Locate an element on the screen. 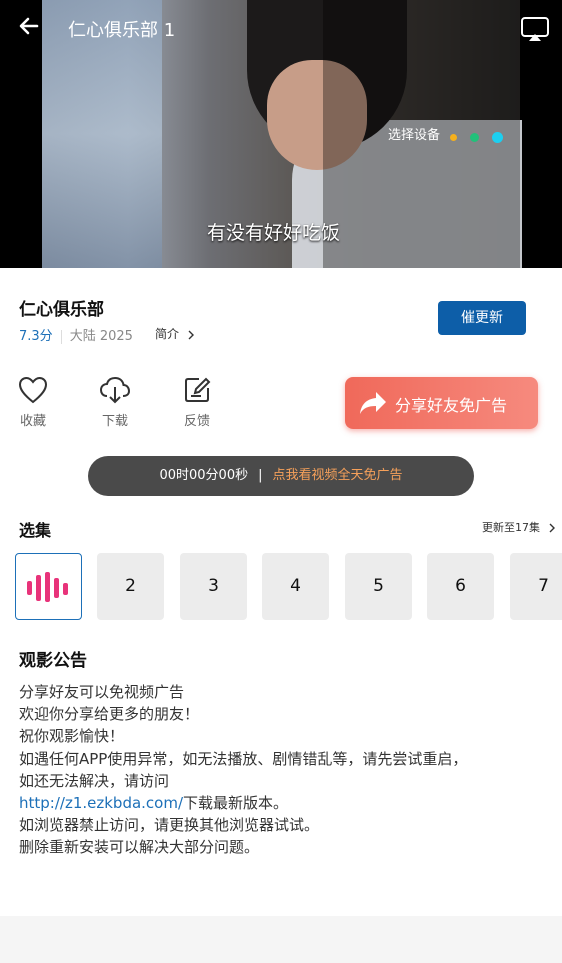 Image resolution: width=562 pixels, height=963 pixels. episode-item: 6 is located at coordinates (460, 586).